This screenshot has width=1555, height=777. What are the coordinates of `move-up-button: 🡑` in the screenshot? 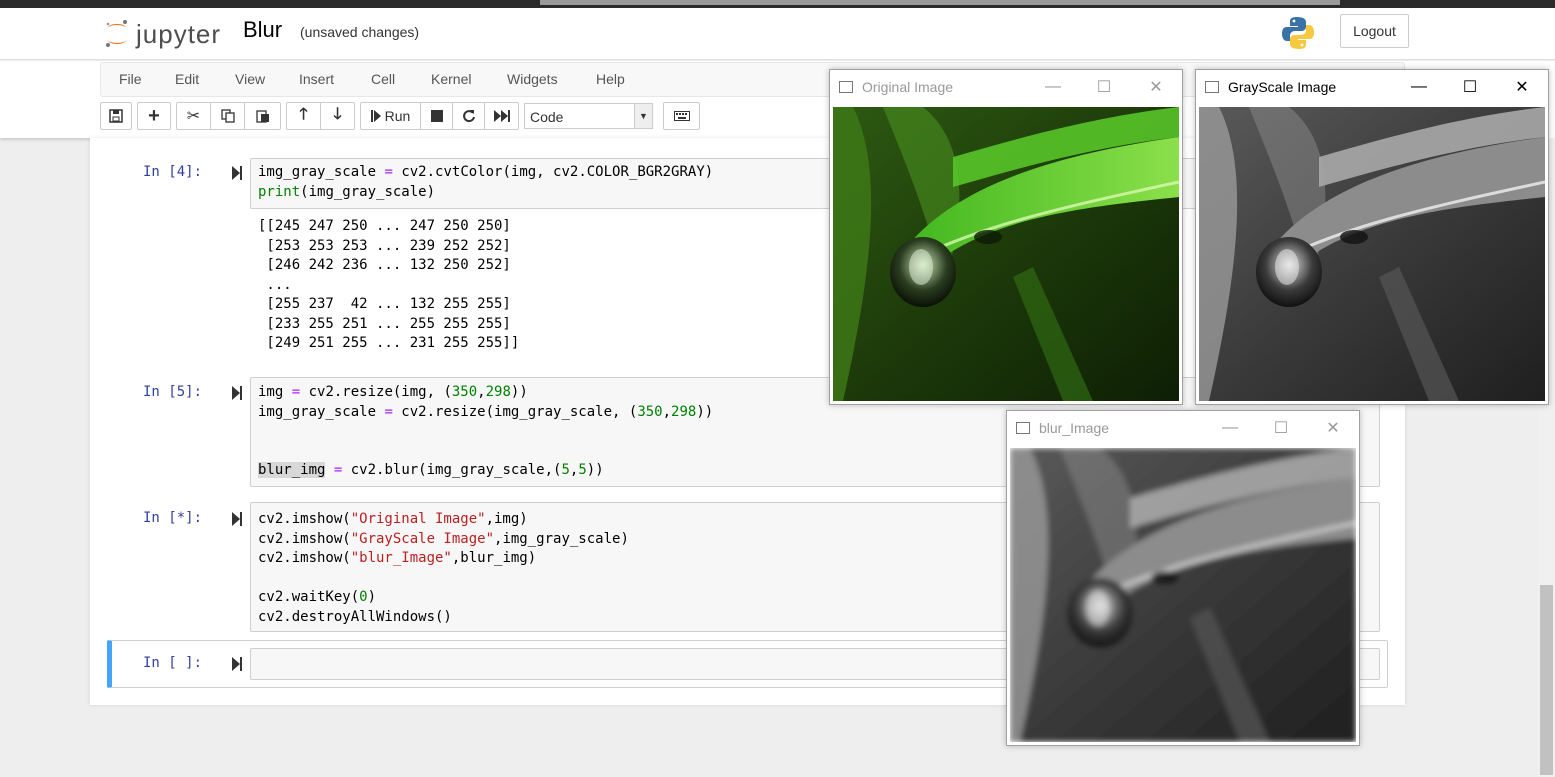 It's located at (304, 116).